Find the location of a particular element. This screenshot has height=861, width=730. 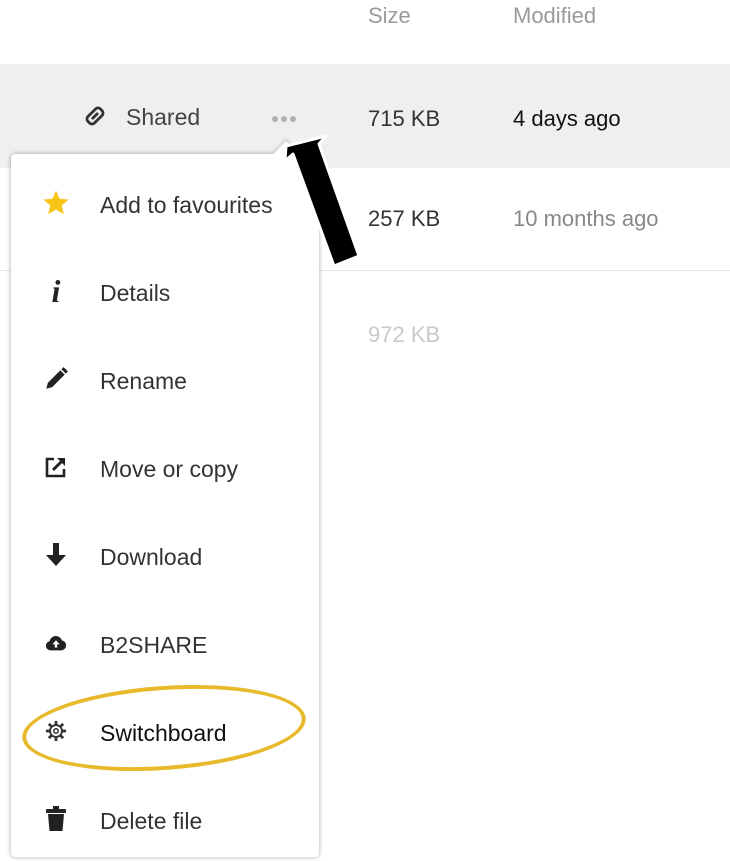

menu-item-switchboard: Switchboard is located at coordinates (165, 730).